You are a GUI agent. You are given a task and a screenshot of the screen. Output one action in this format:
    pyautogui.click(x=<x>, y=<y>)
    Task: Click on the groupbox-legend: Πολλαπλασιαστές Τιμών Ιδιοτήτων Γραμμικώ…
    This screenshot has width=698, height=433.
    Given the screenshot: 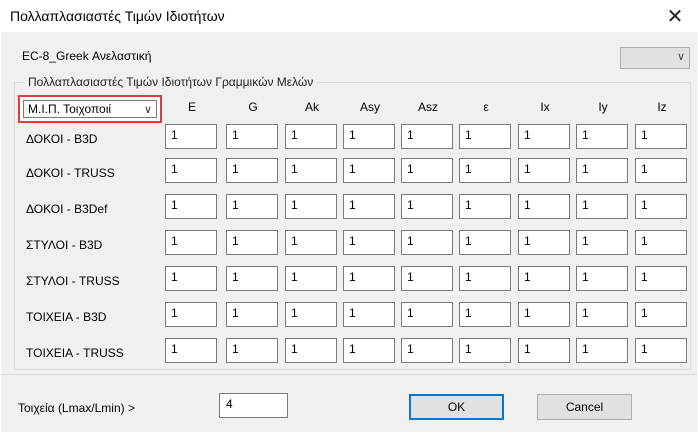 What is the action you would take?
    pyautogui.click(x=171, y=82)
    